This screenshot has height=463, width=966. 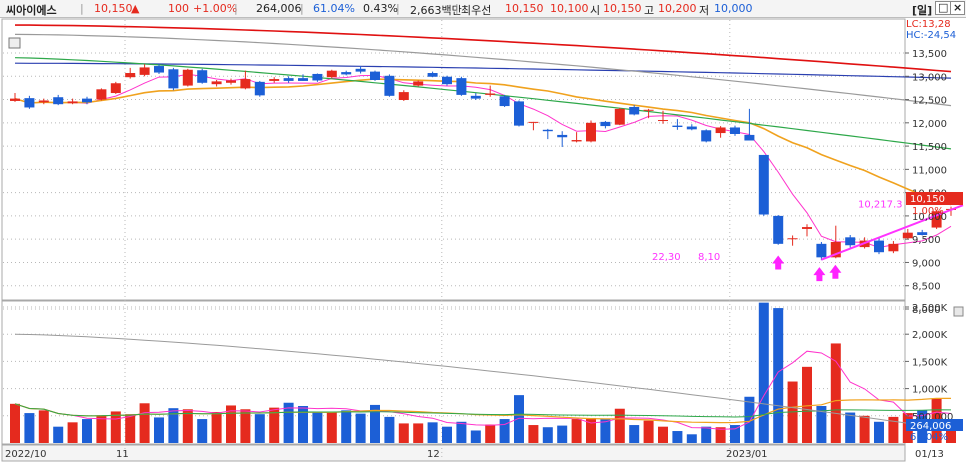 What do you see at coordinates (649, 10) in the screenshot?
I see `high-label: 고` at bounding box center [649, 10].